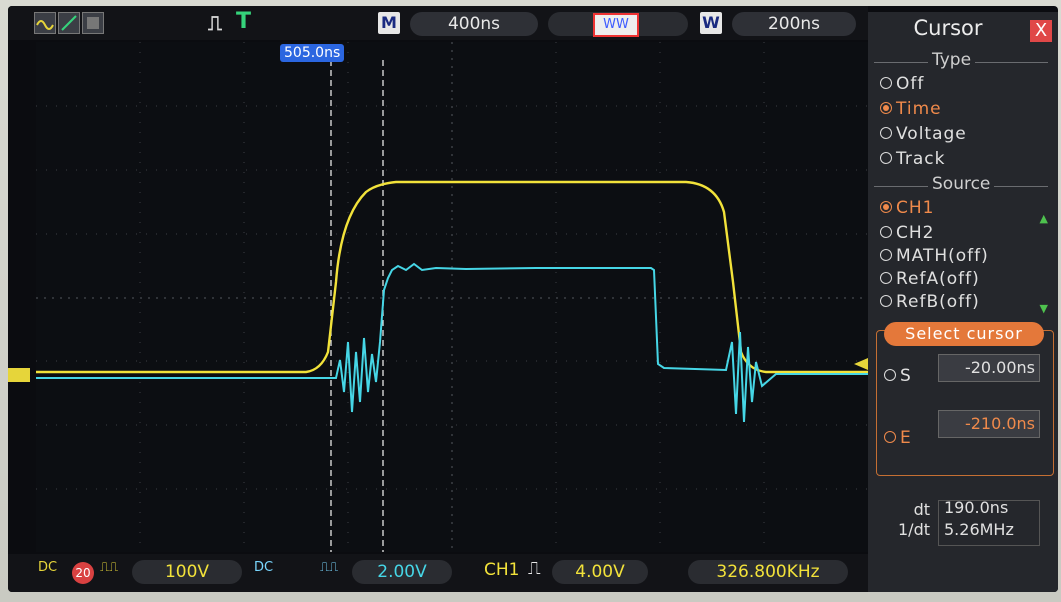 The width and height of the screenshot is (1061, 602). What do you see at coordinates (600, 572) in the screenshot?
I see `trigger-level: 4.00V` at bounding box center [600, 572].